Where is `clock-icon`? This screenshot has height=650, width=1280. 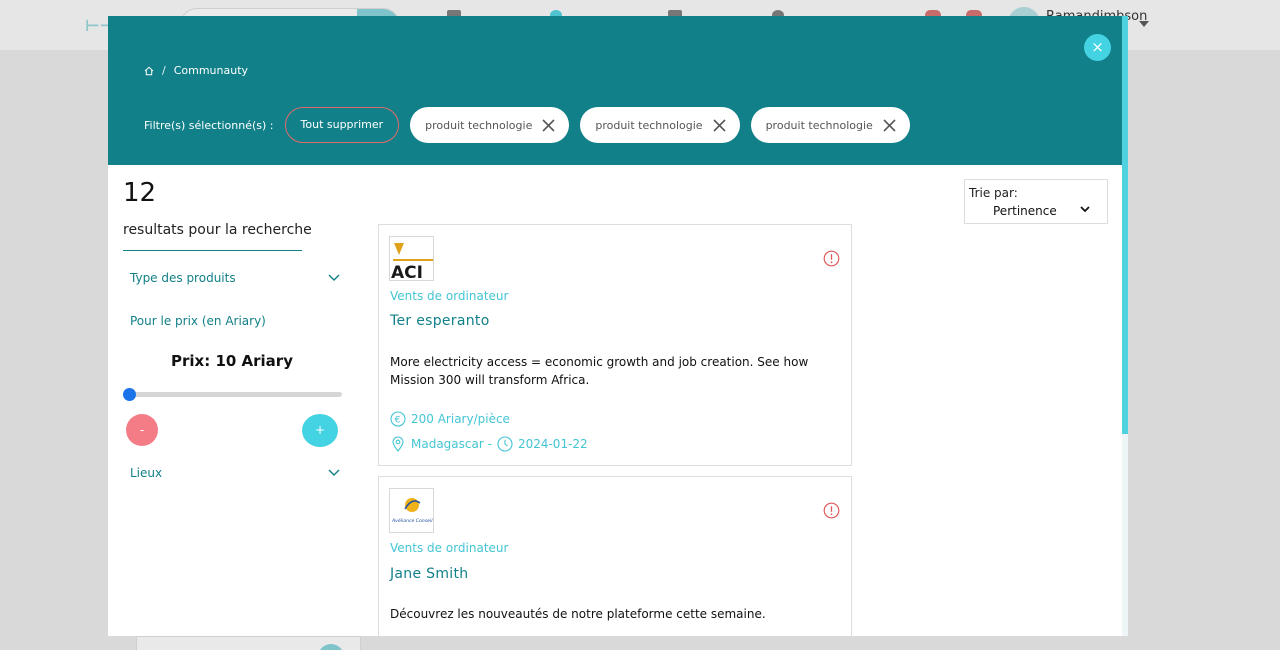
clock-icon is located at coordinates (505, 444).